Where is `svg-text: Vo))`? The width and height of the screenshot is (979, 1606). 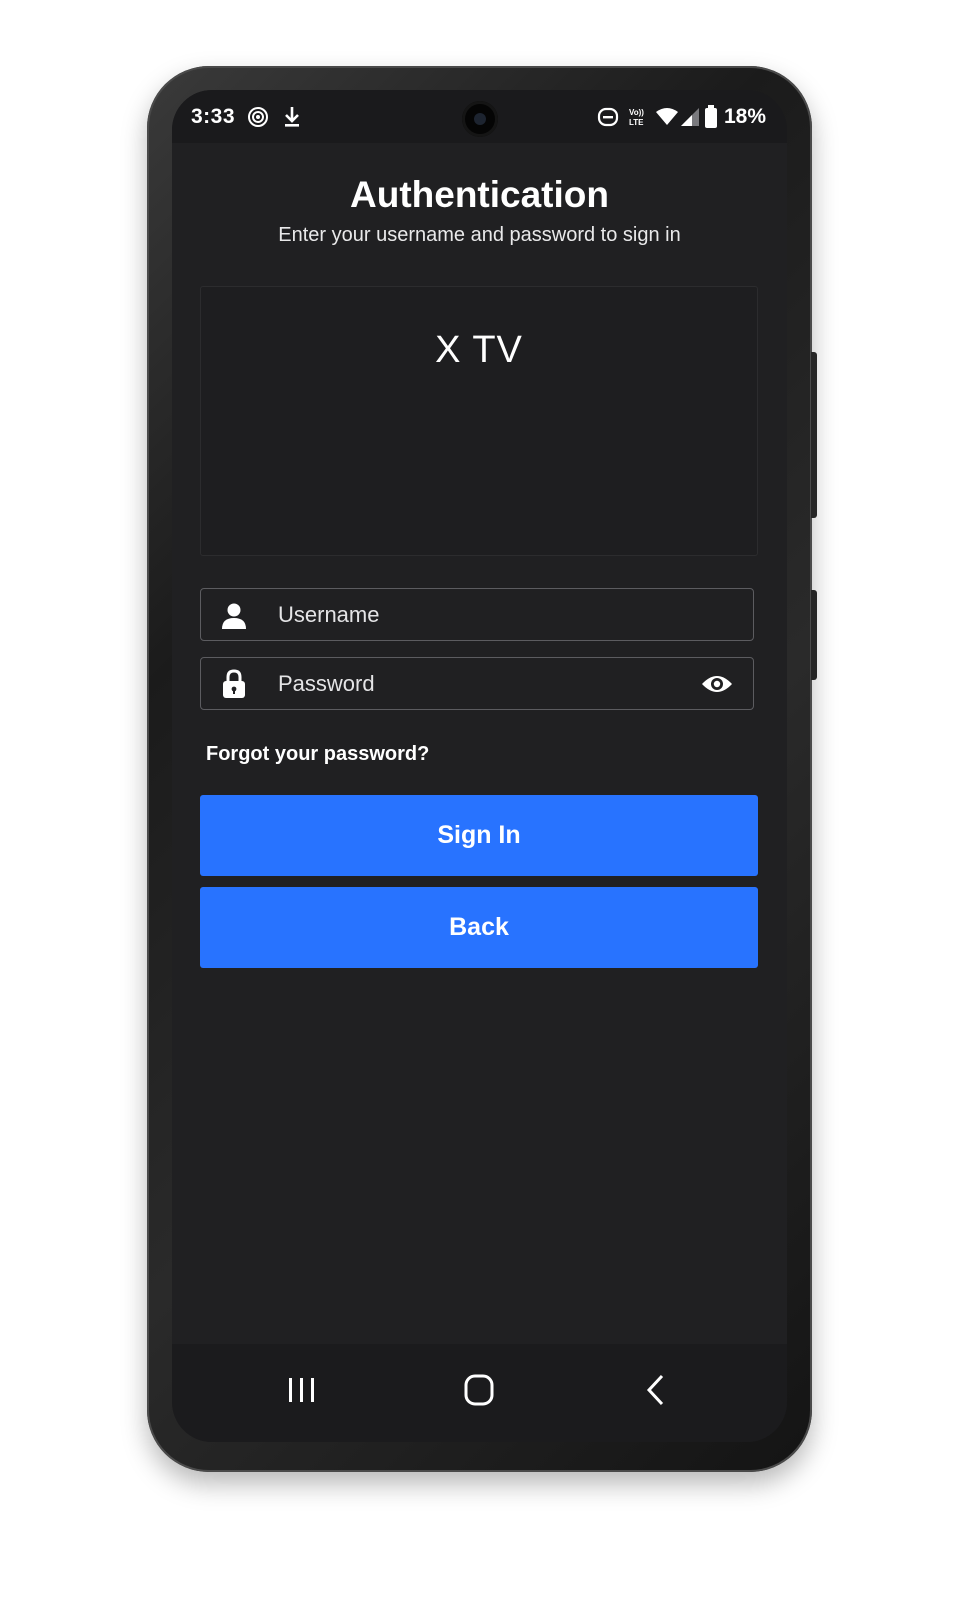 svg-text: Vo)) is located at coordinates (636, 112).